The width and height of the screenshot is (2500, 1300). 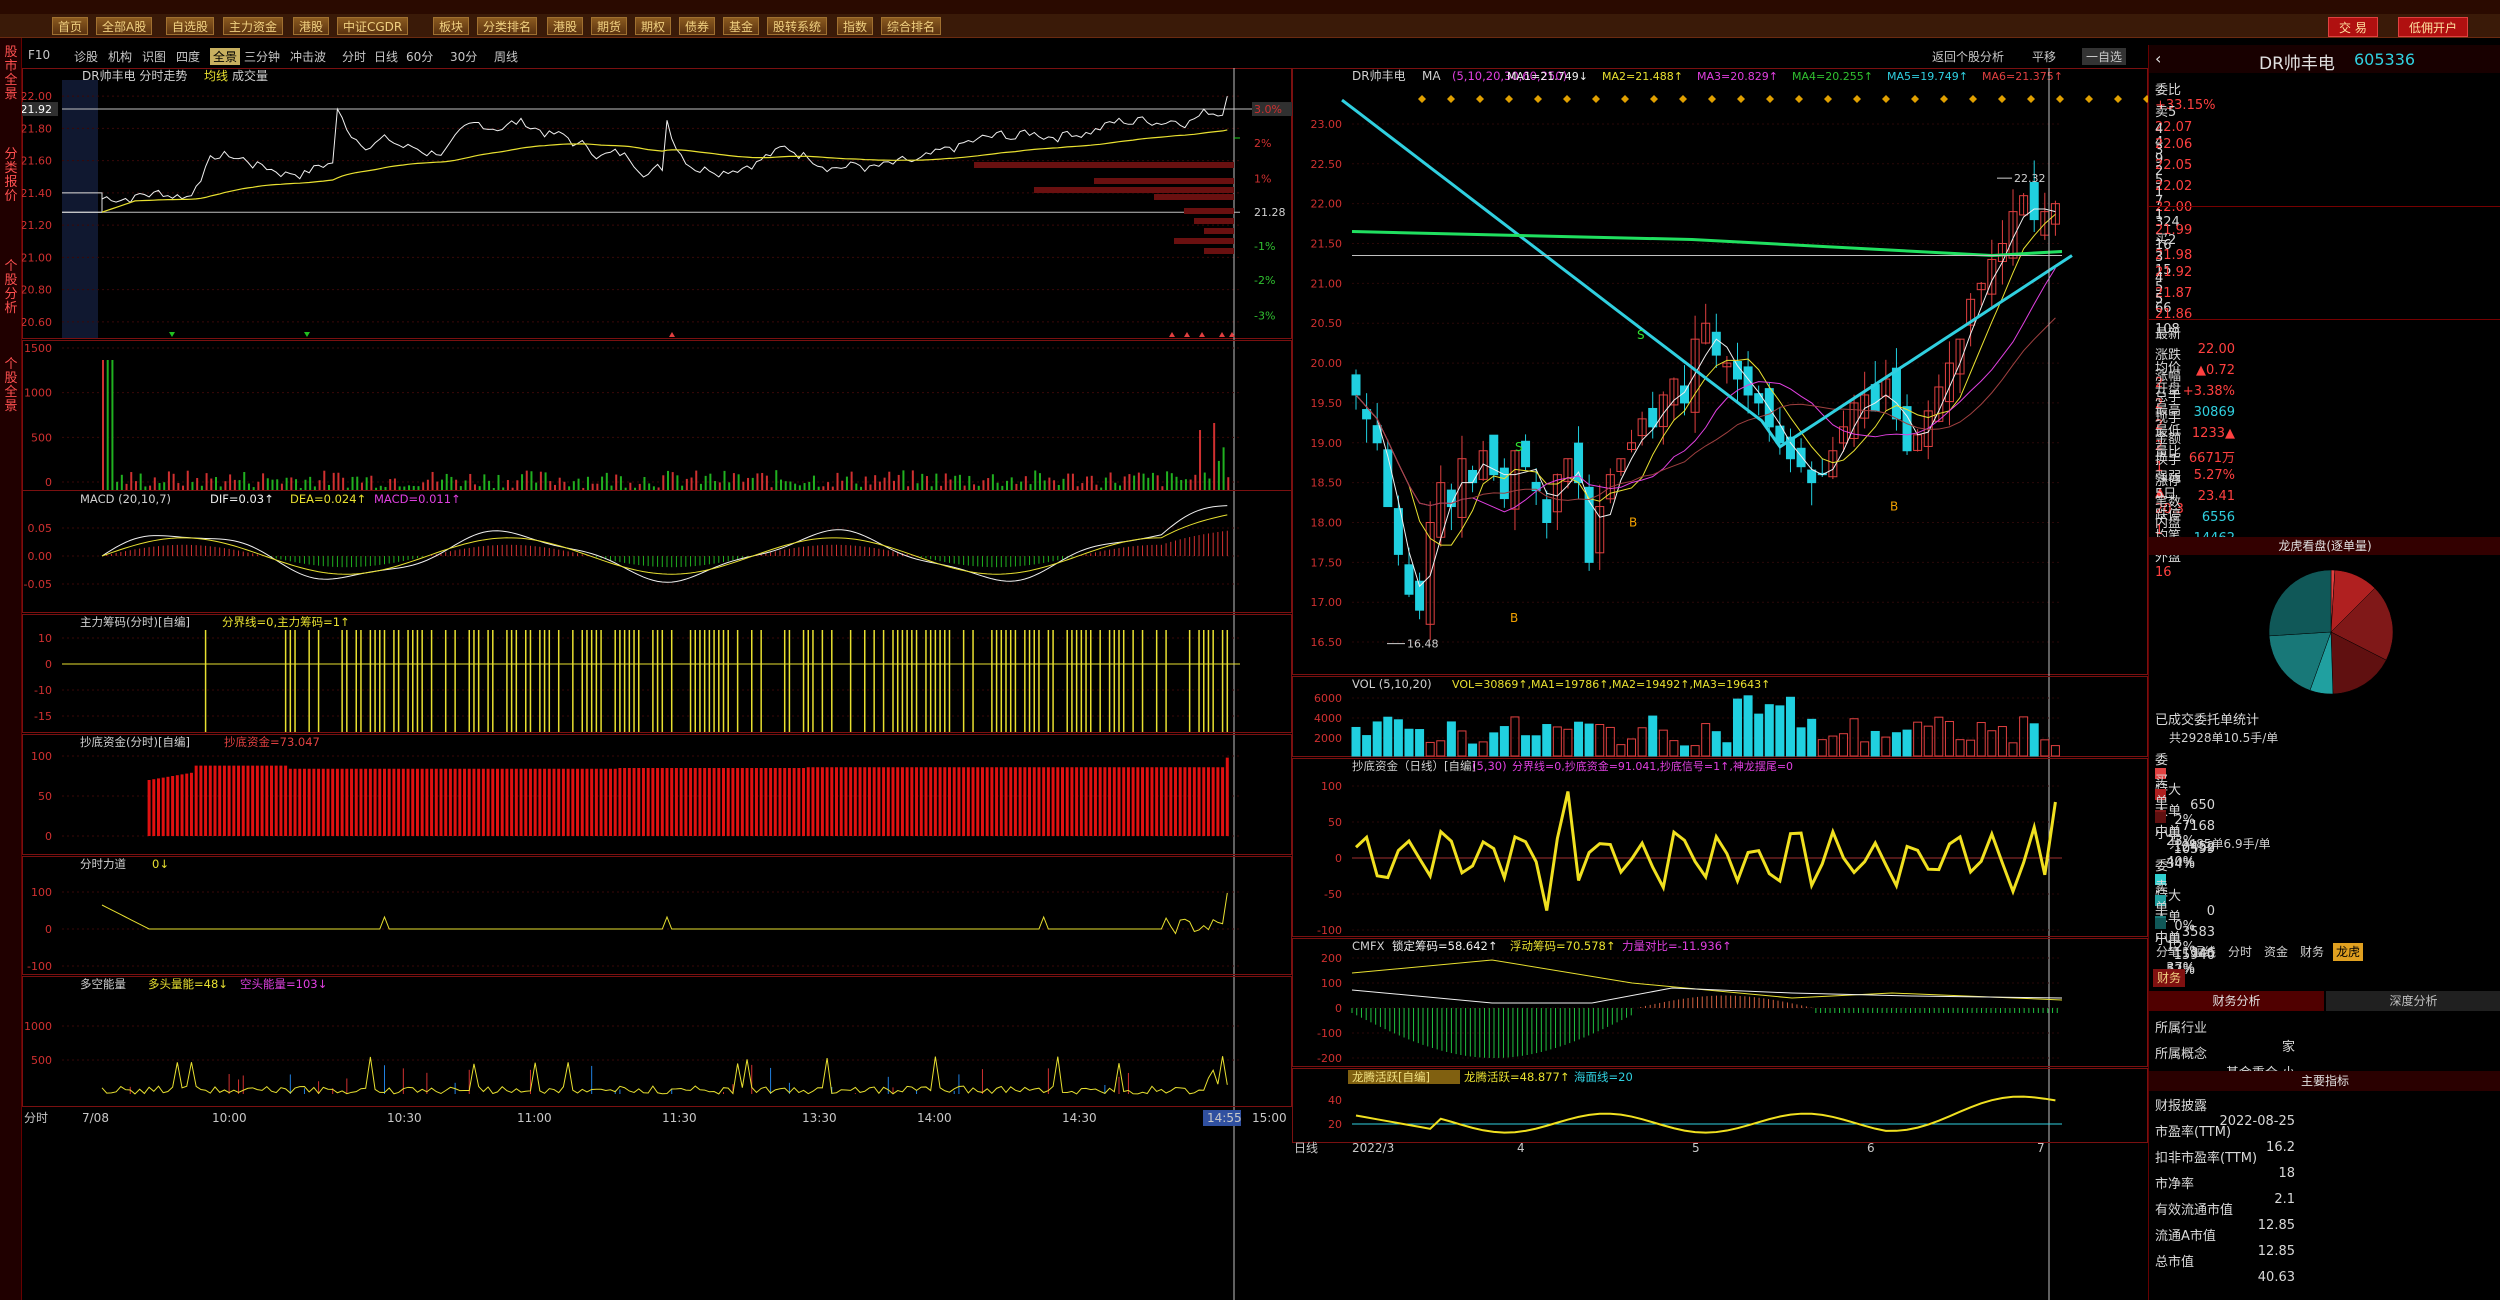 I want to click on x-tick-1: 10:00, so click(x=229, y=1118).